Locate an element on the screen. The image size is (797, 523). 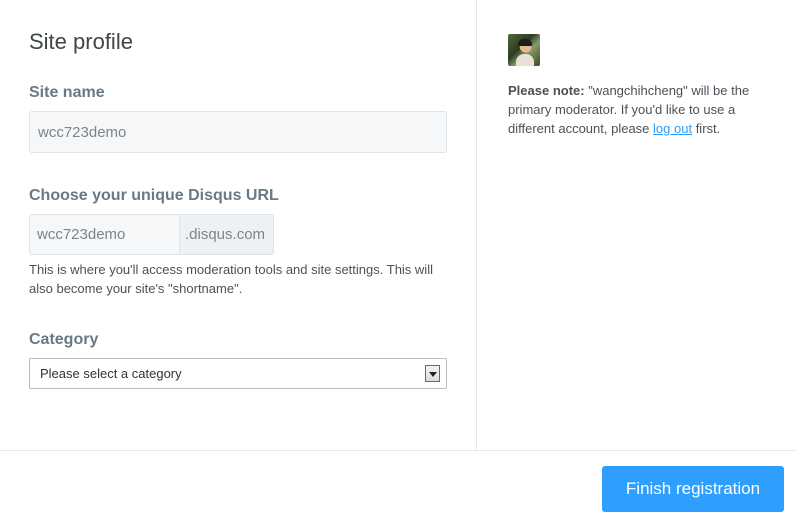
logout-link: log out is located at coordinates (672, 128).